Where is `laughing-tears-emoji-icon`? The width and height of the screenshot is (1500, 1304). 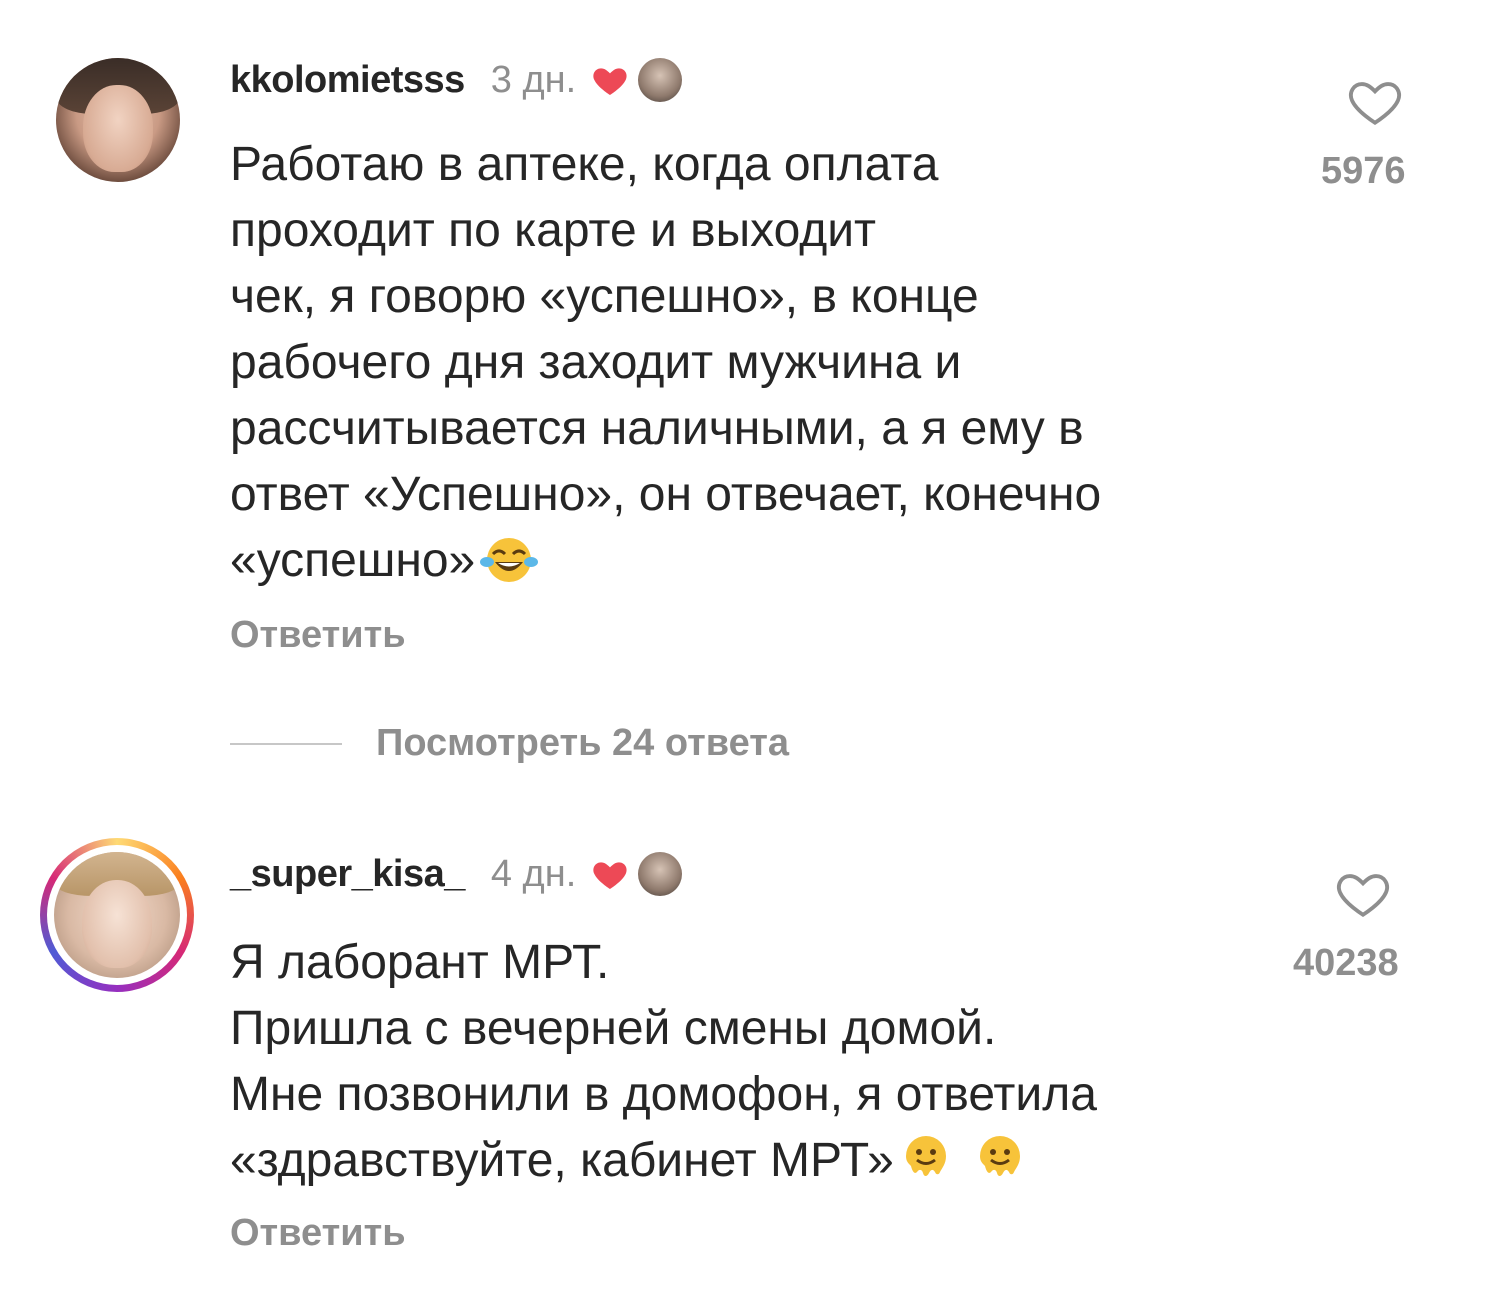 laughing-tears-emoji-icon is located at coordinates (509, 560).